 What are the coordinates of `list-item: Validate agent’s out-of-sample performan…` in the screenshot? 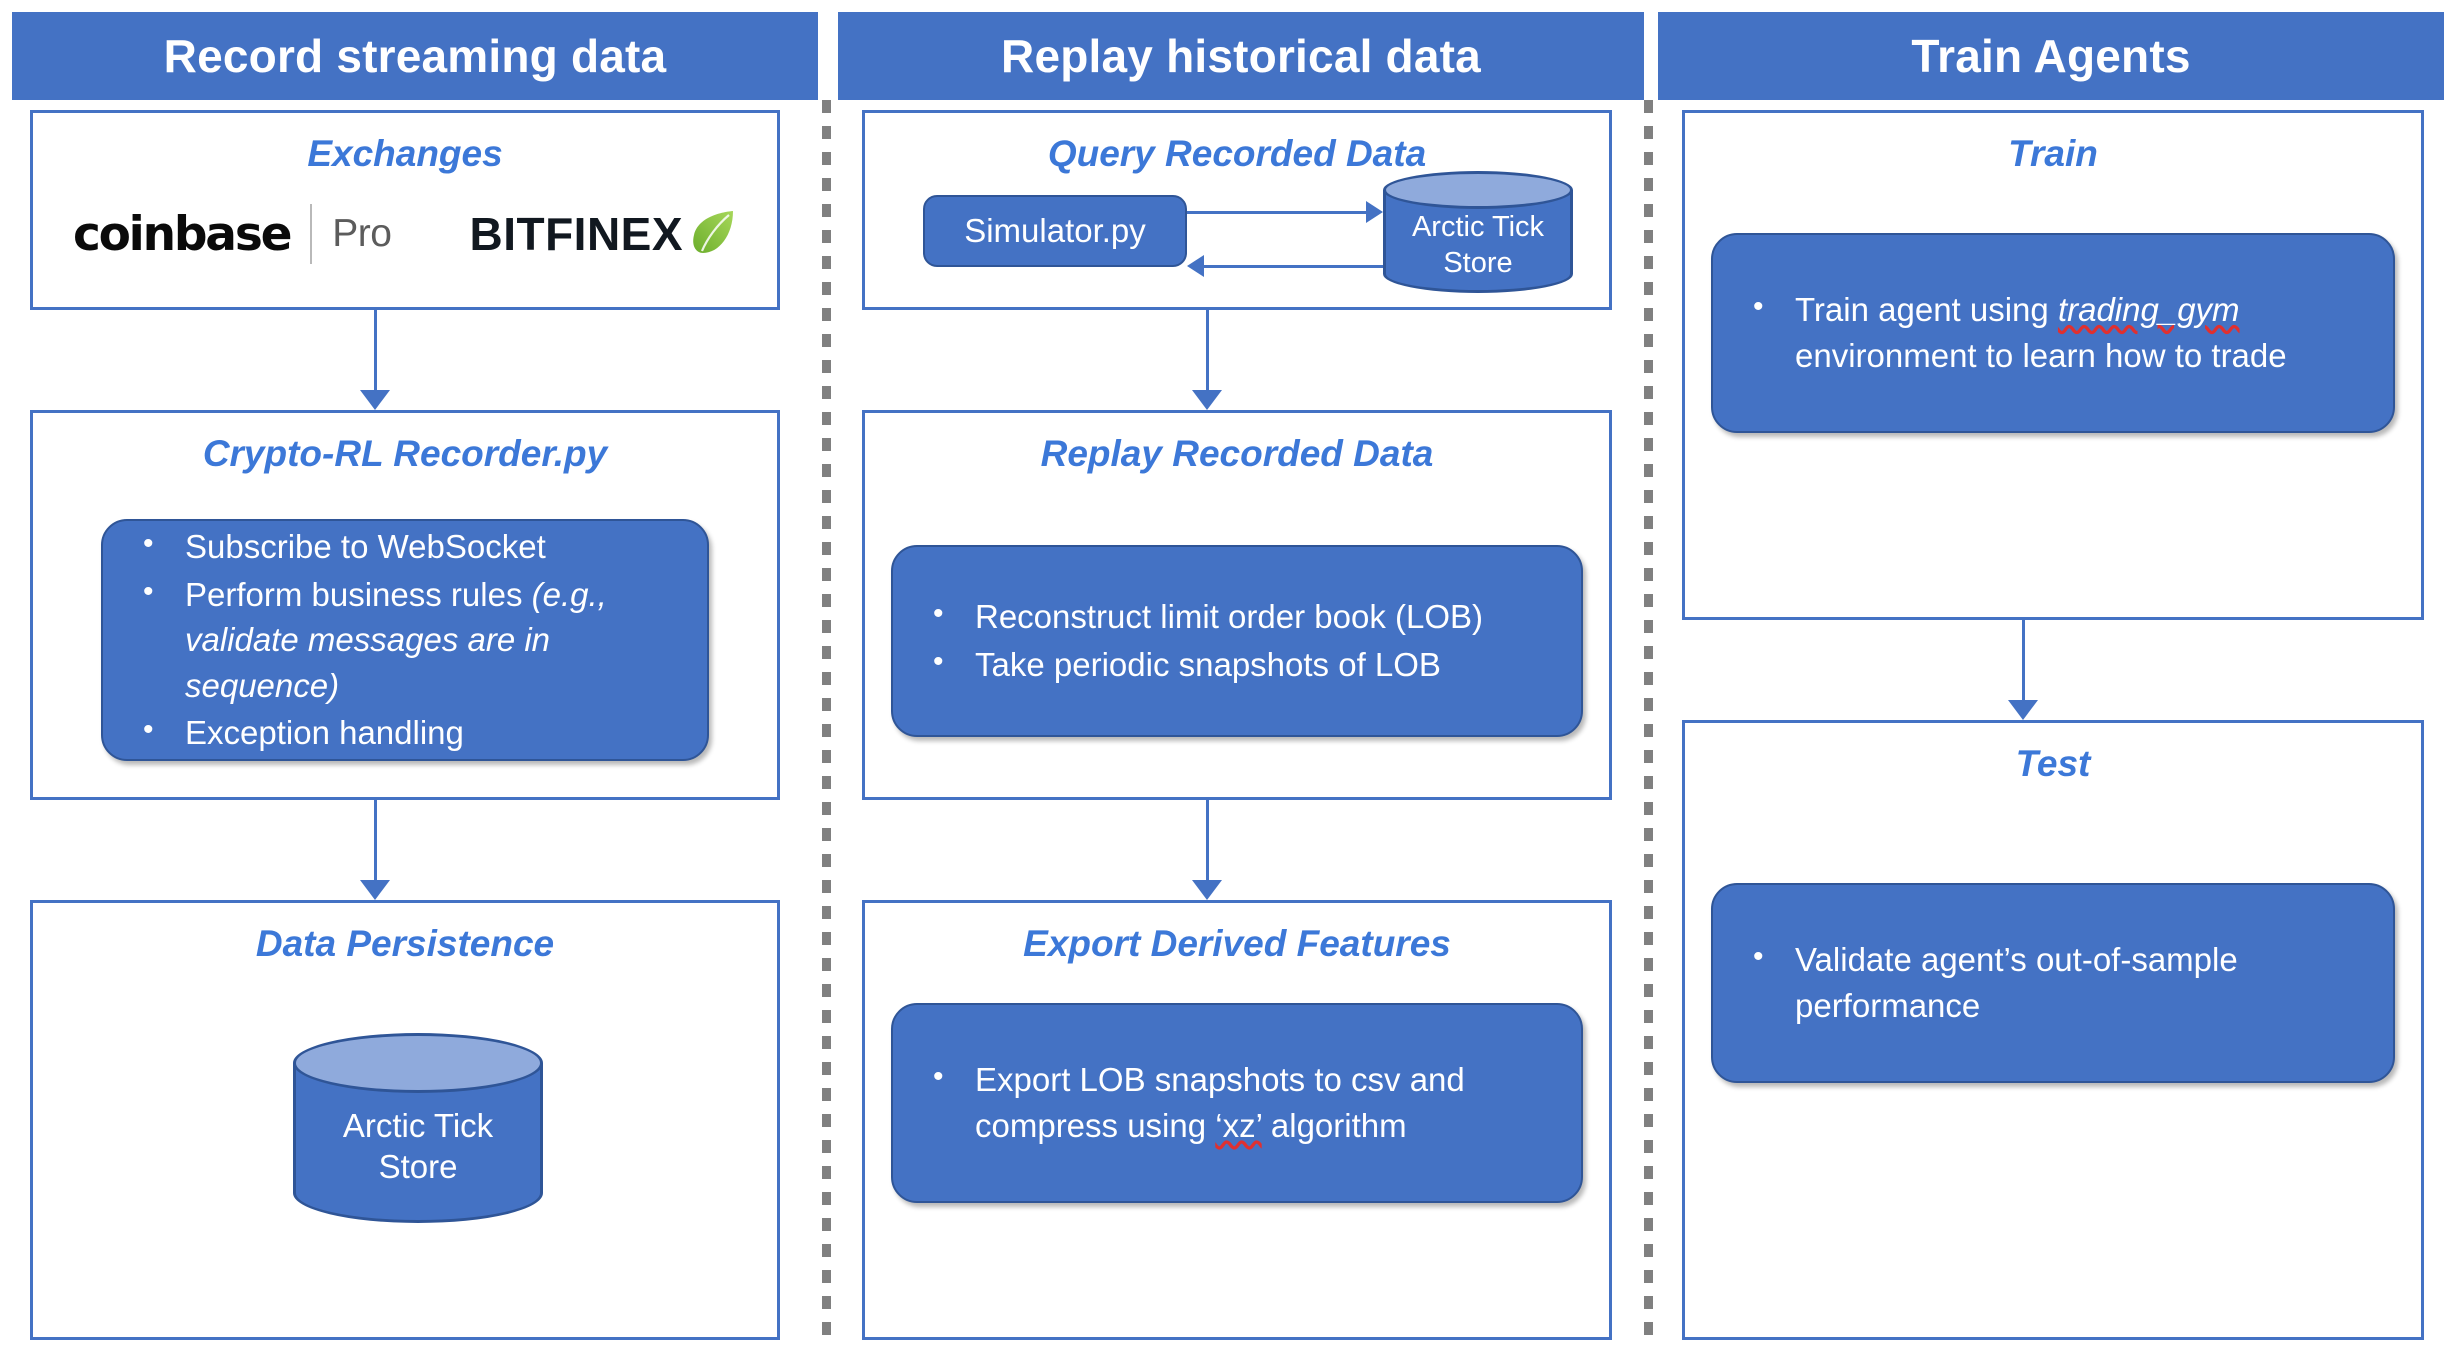 It's located at (2053, 981).